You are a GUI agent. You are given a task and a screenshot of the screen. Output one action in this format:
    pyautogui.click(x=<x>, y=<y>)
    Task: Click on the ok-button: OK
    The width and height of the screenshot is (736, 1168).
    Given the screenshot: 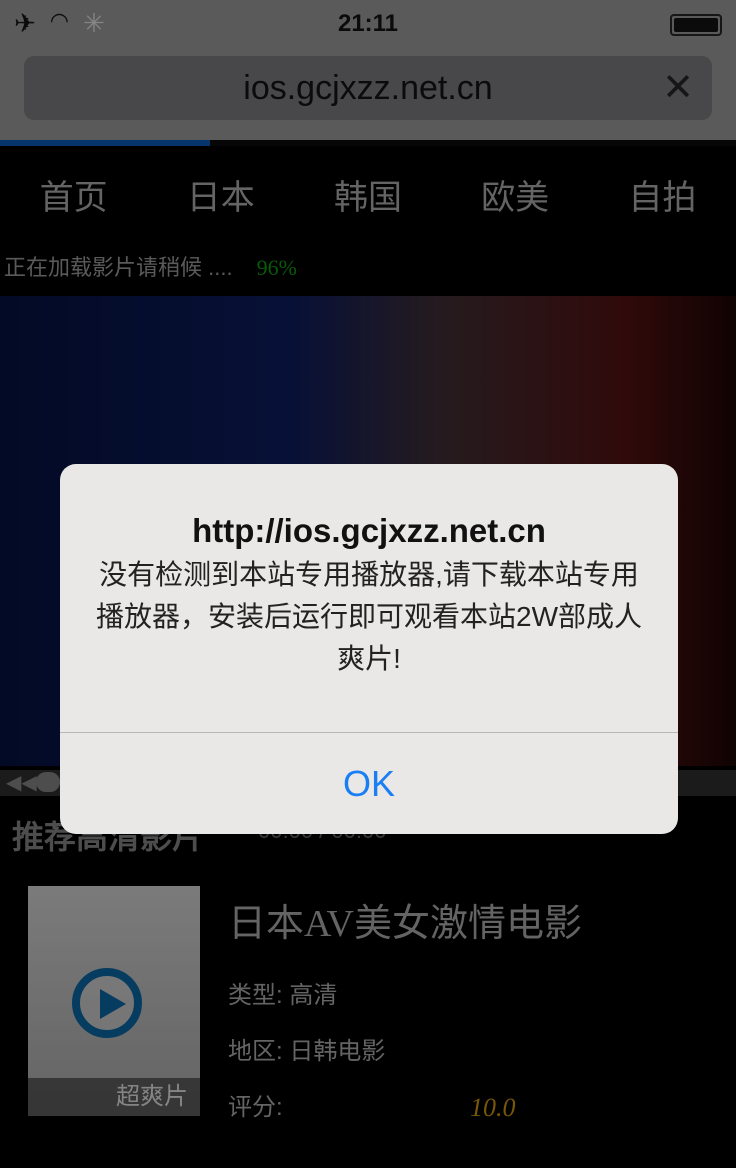 What is the action you would take?
    pyautogui.click(x=369, y=783)
    